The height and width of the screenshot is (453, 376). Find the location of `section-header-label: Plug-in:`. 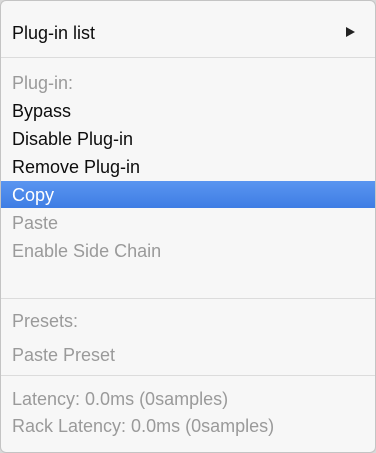

section-header-label: Plug-in: is located at coordinates (43, 82).